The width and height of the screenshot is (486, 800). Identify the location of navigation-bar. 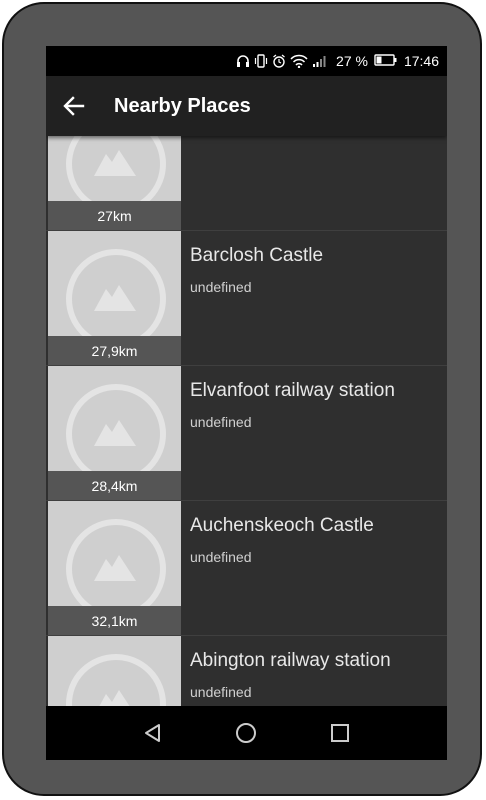
(246, 733).